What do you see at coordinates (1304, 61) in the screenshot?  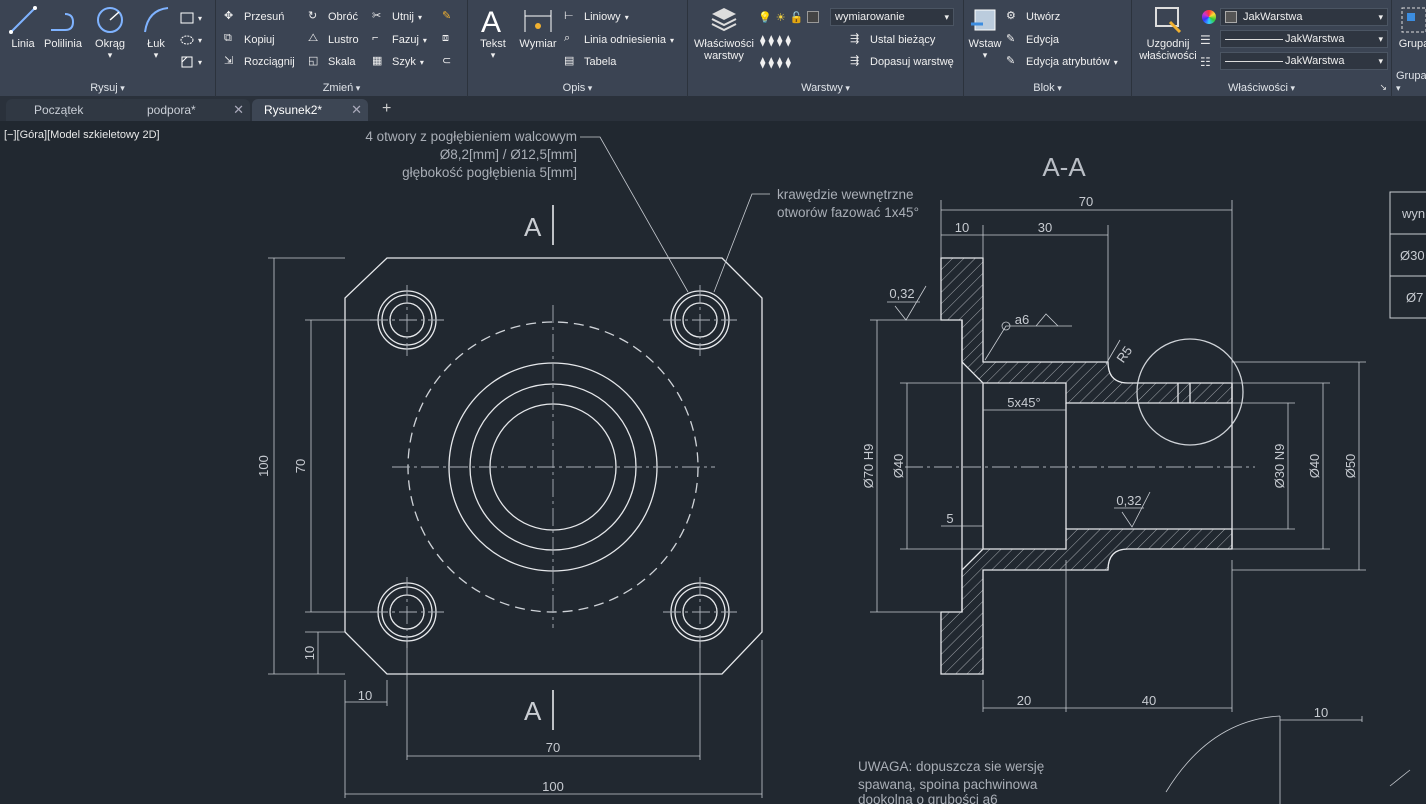 I see `lineweight-dropdown: JakWarstwa ▾` at bounding box center [1304, 61].